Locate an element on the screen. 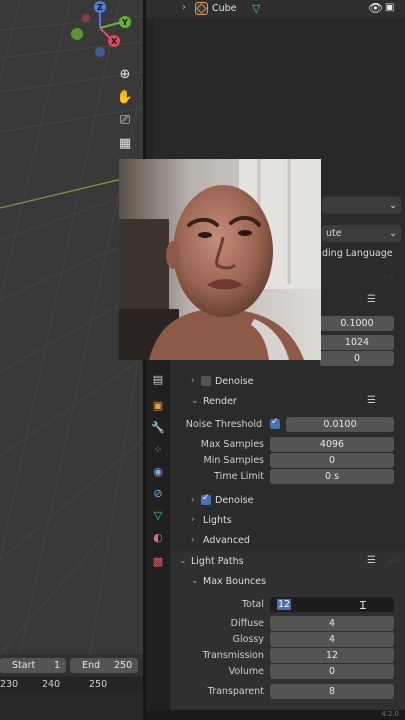  end-frame-field: End 250 is located at coordinates (104, 665).